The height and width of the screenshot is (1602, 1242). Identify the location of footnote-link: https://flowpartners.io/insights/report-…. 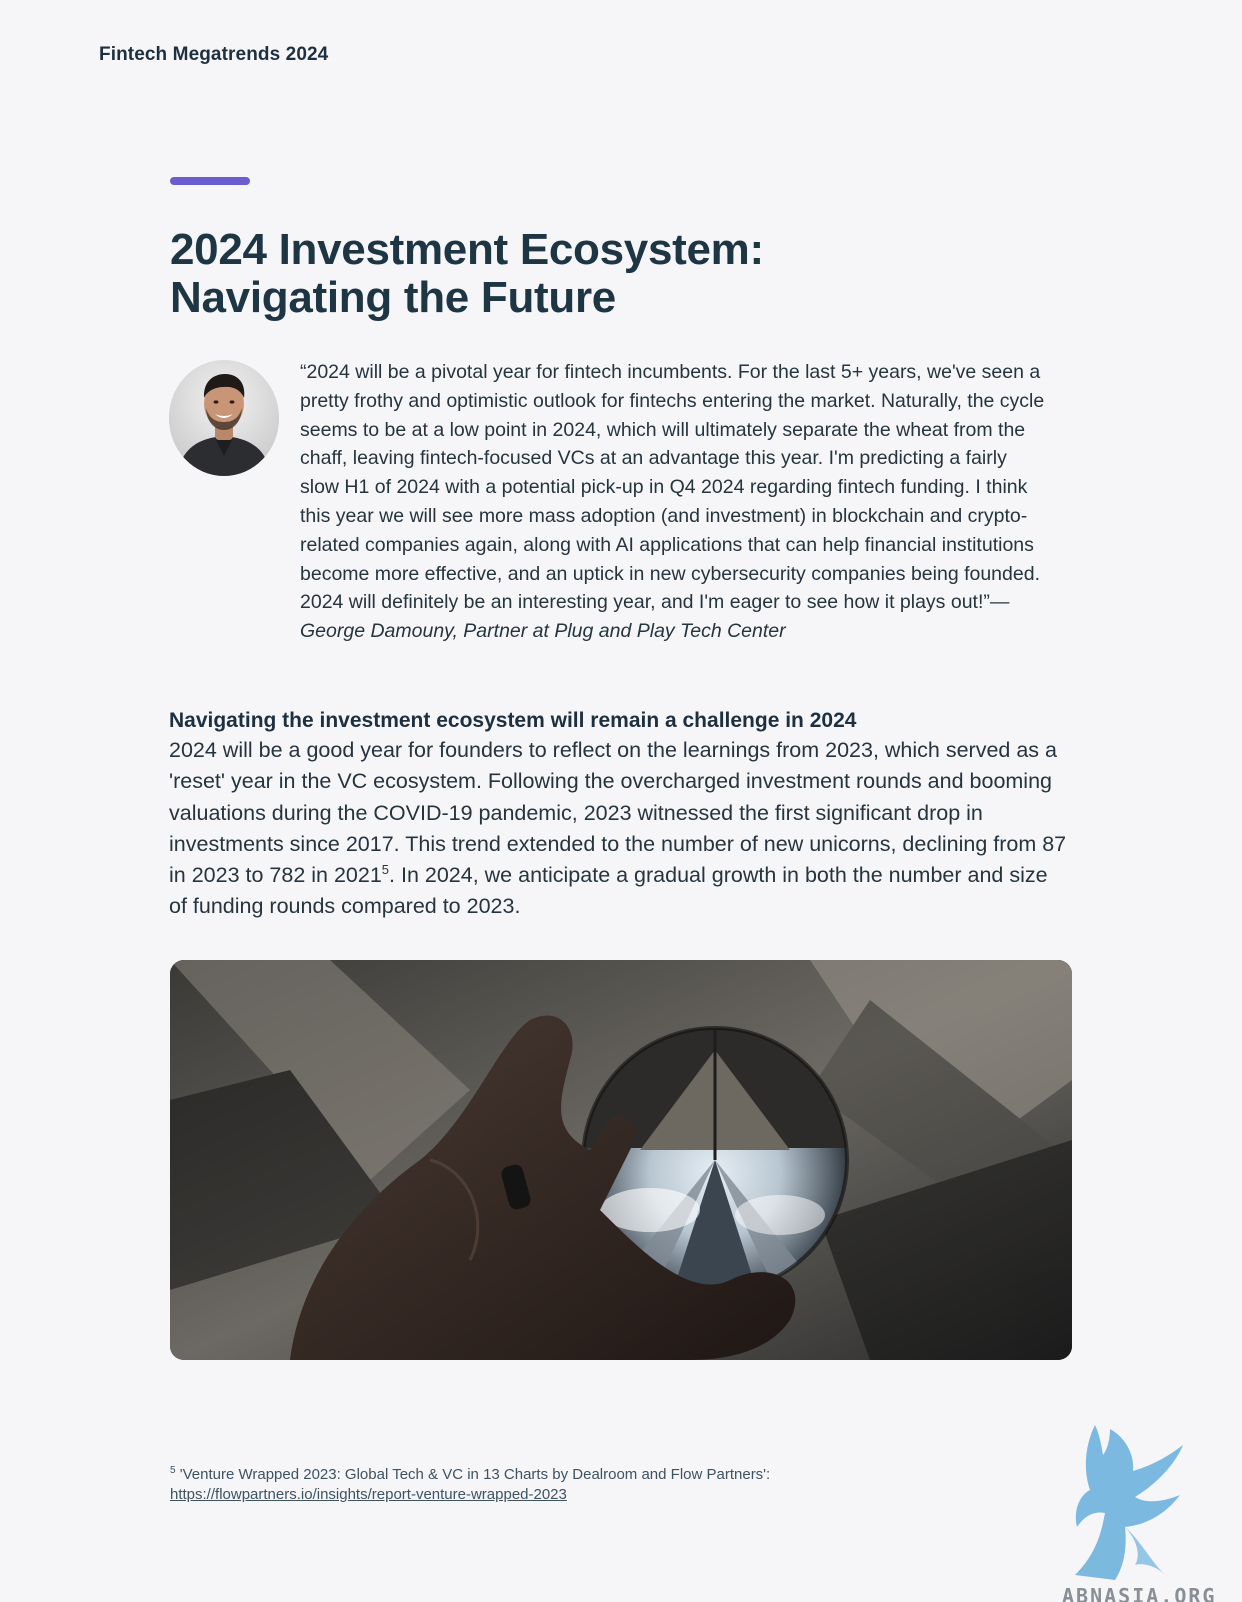
(368, 1494).